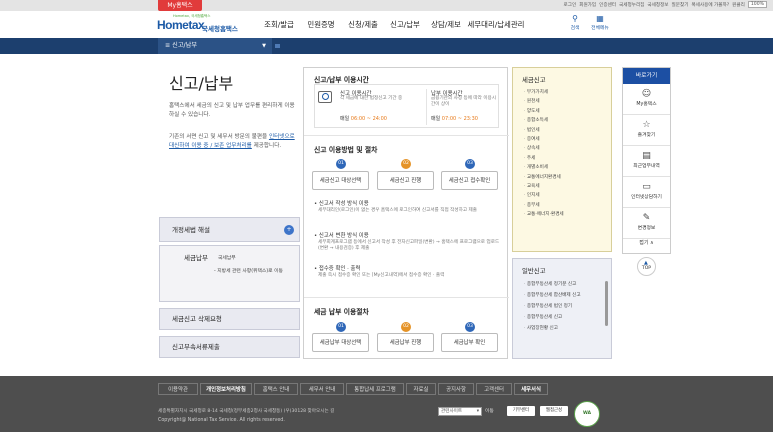  Describe the element at coordinates (566, 205) in the screenshot. I see `list-item: 종부세` at that location.